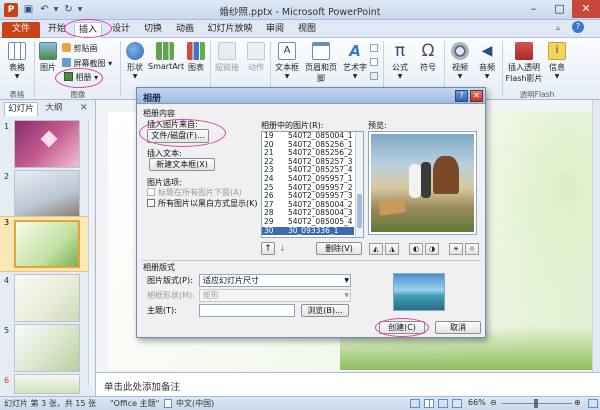 The width and height of the screenshot is (600, 410). Describe the element at coordinates (153, 30) in the screenshot. I see `tab-transitions: 切换` at that location.